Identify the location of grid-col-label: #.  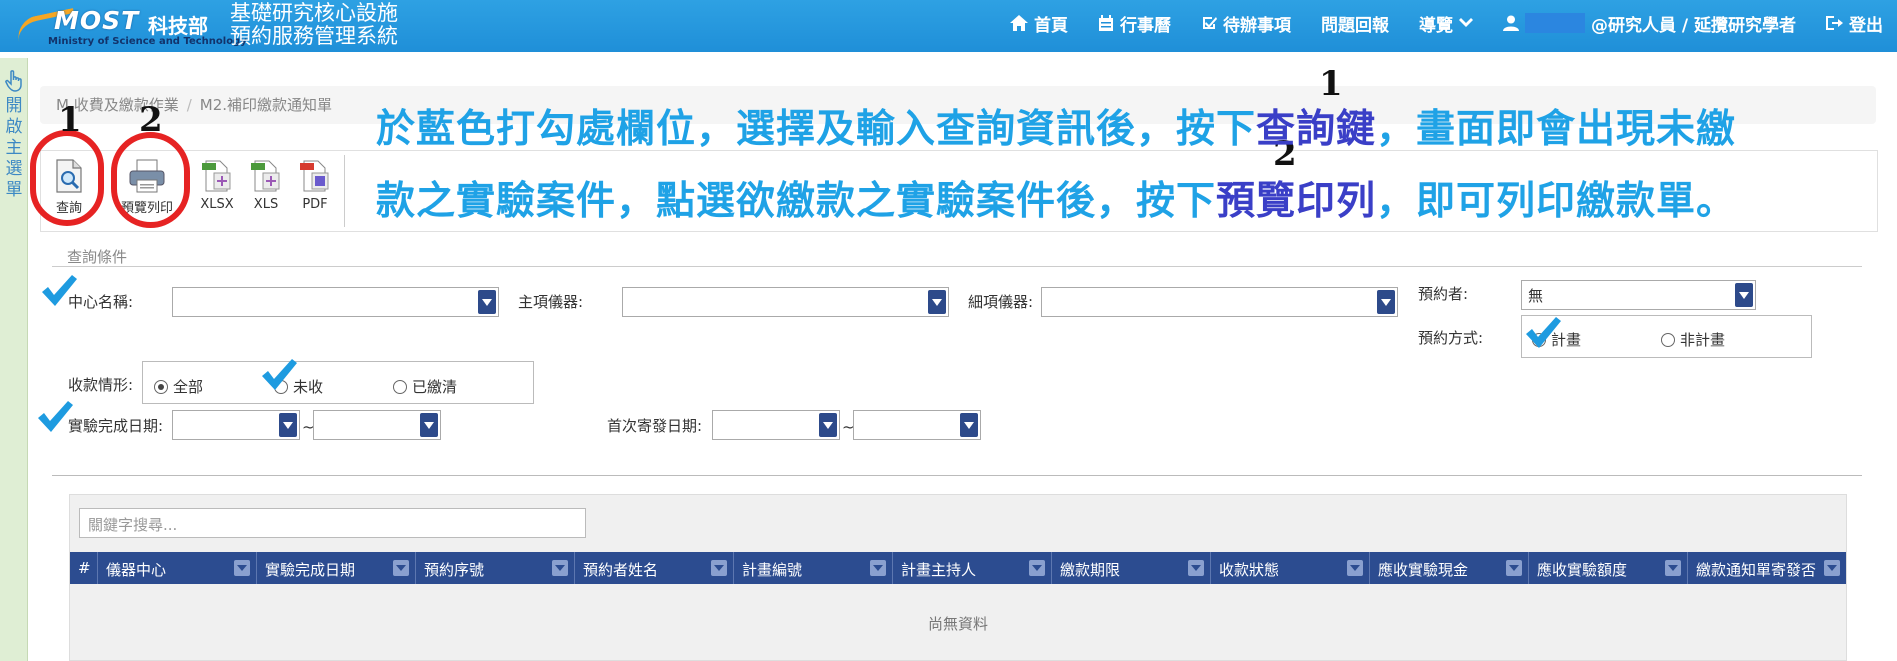
(84, 568).